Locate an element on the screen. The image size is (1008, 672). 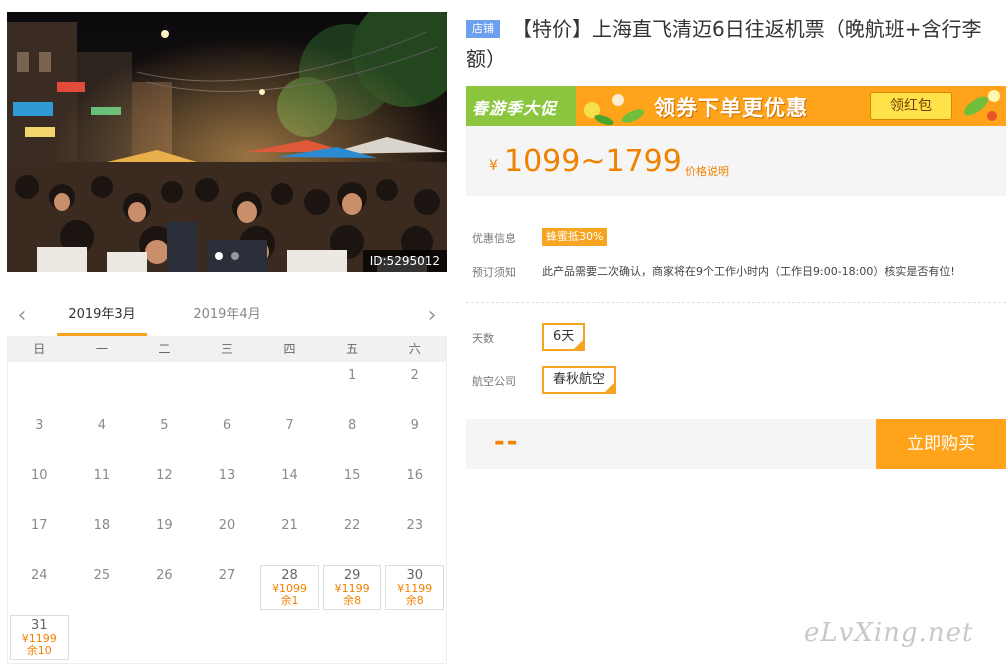
leaf-decor-icon is located at coordinates (982, 105).